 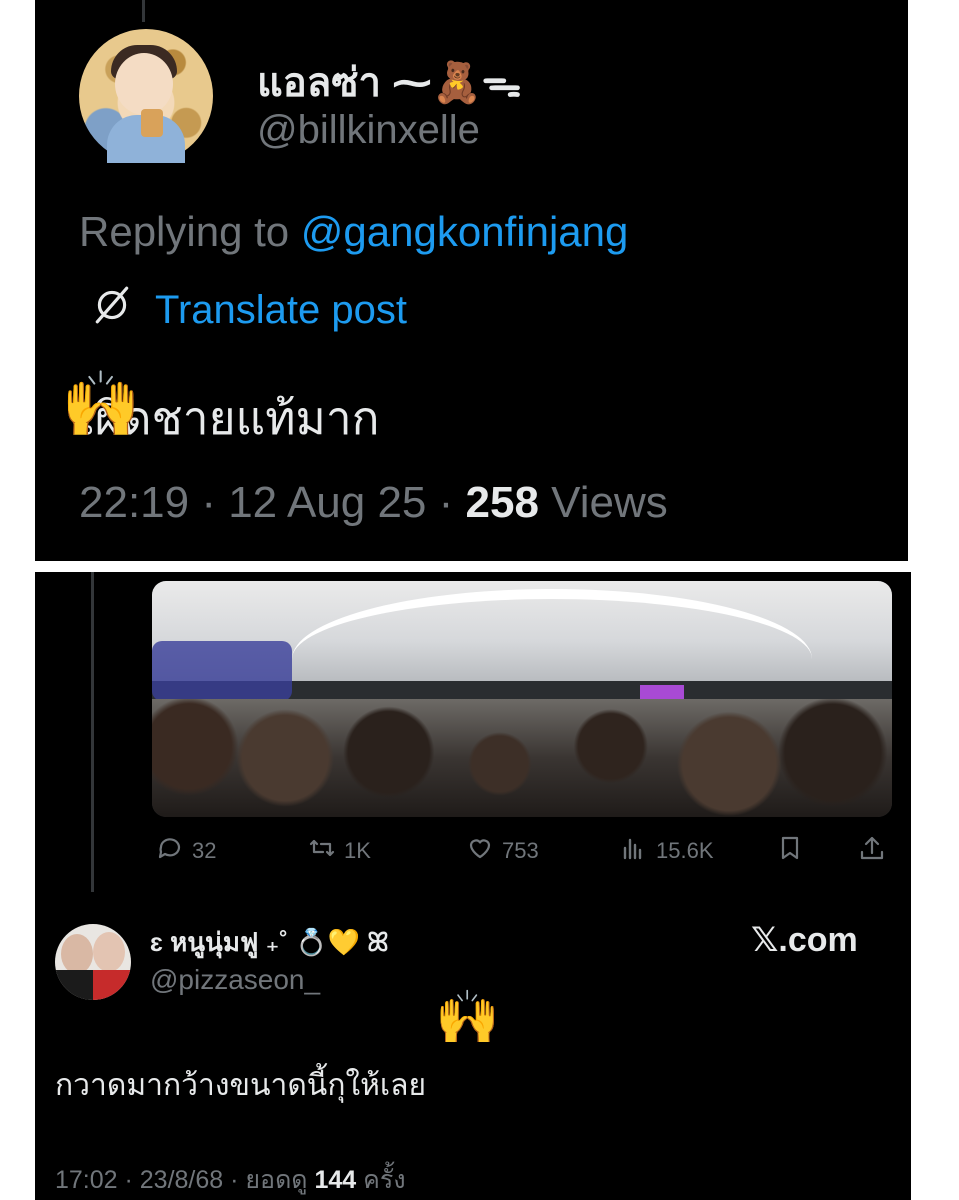 I want to click on x-com-watermark: 𝕏.com, so click(x=804, y=940).